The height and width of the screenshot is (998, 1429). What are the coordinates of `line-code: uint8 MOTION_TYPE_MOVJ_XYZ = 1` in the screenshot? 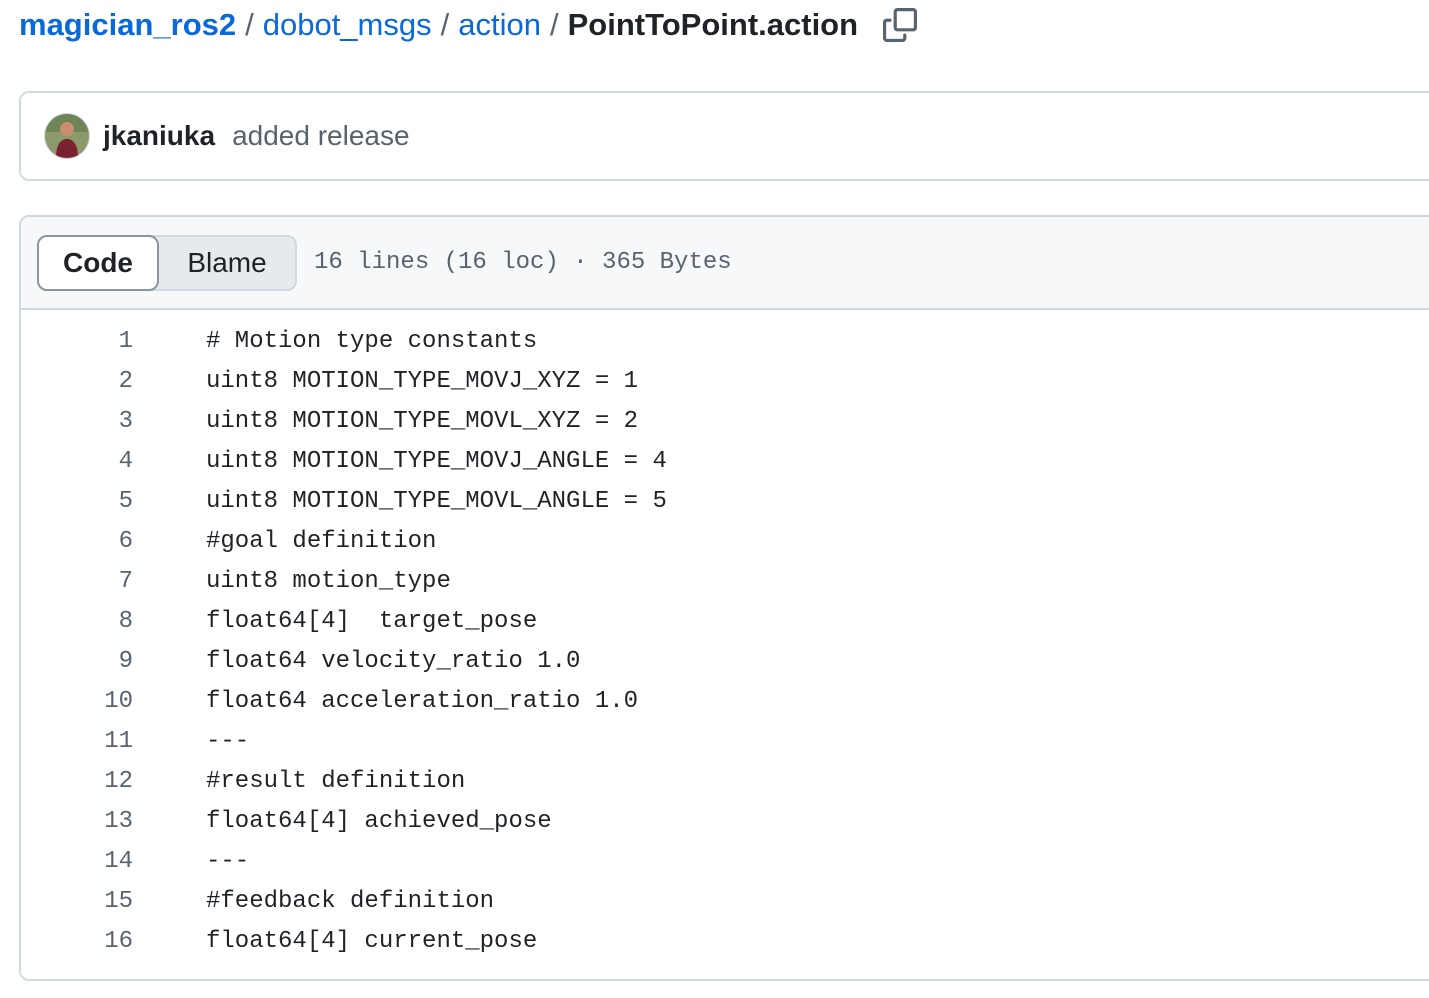 It's located at (422, 381).